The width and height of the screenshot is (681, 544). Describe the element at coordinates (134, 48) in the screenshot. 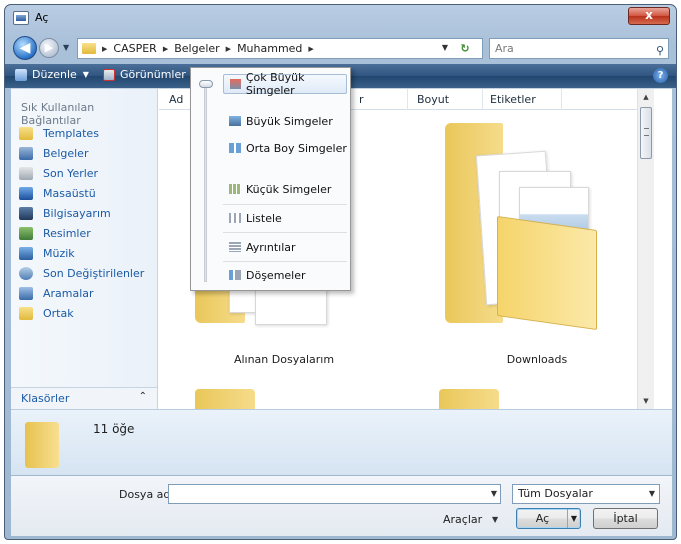

I see `breadcrumb-casper: CASPER` at that location.